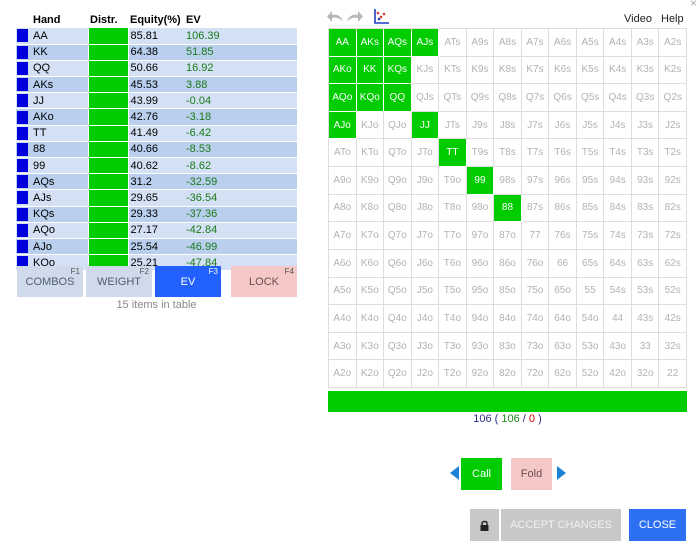 The image size is (700, 557). I want to click on table-row: AKo 42.76 -3.18, so click(156, 117).